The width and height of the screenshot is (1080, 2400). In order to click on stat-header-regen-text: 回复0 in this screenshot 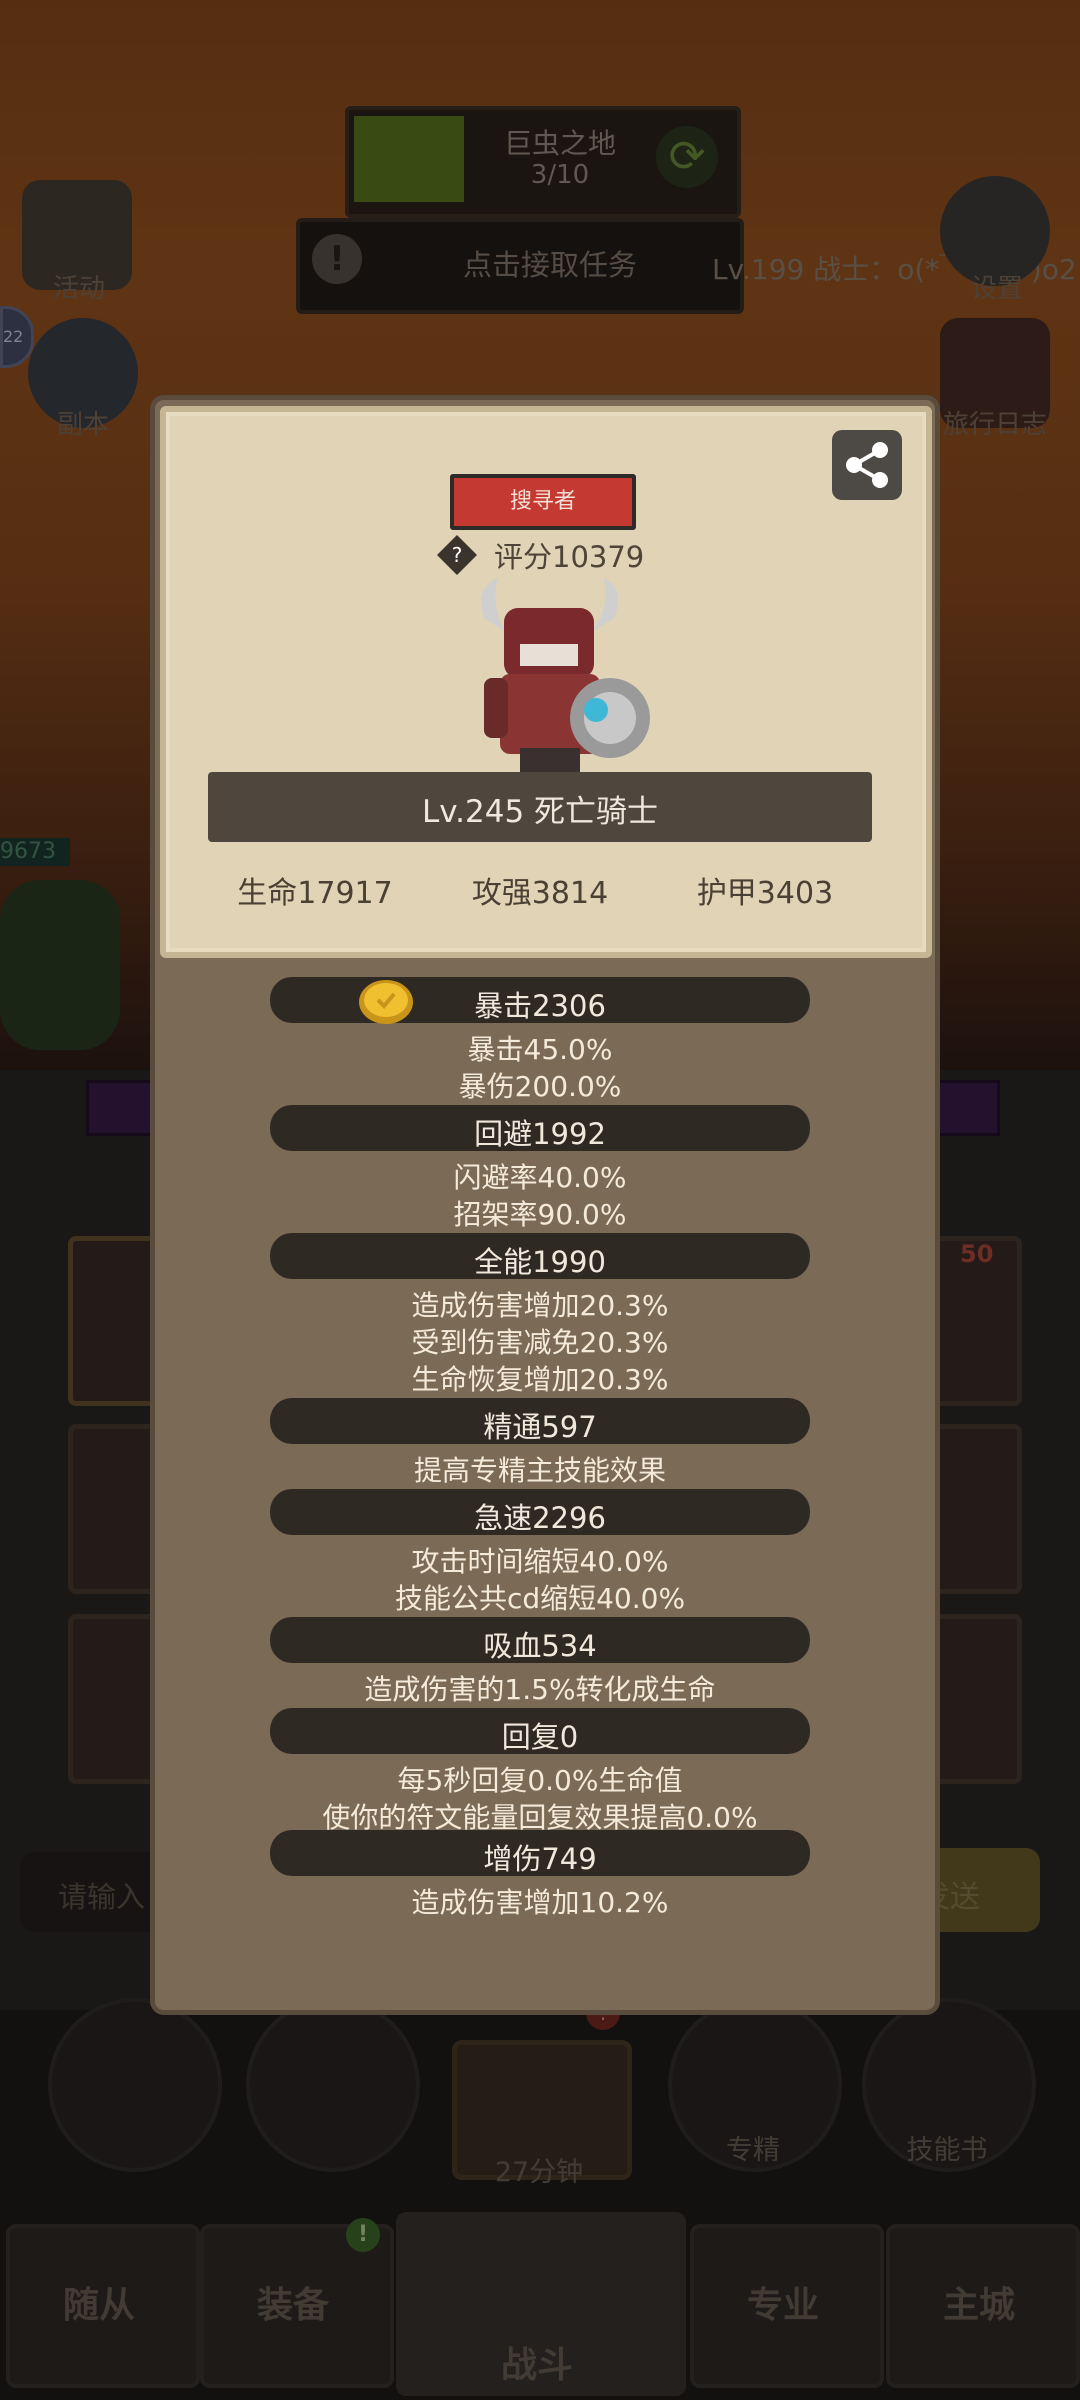, I will do `click(540, 1737)`.